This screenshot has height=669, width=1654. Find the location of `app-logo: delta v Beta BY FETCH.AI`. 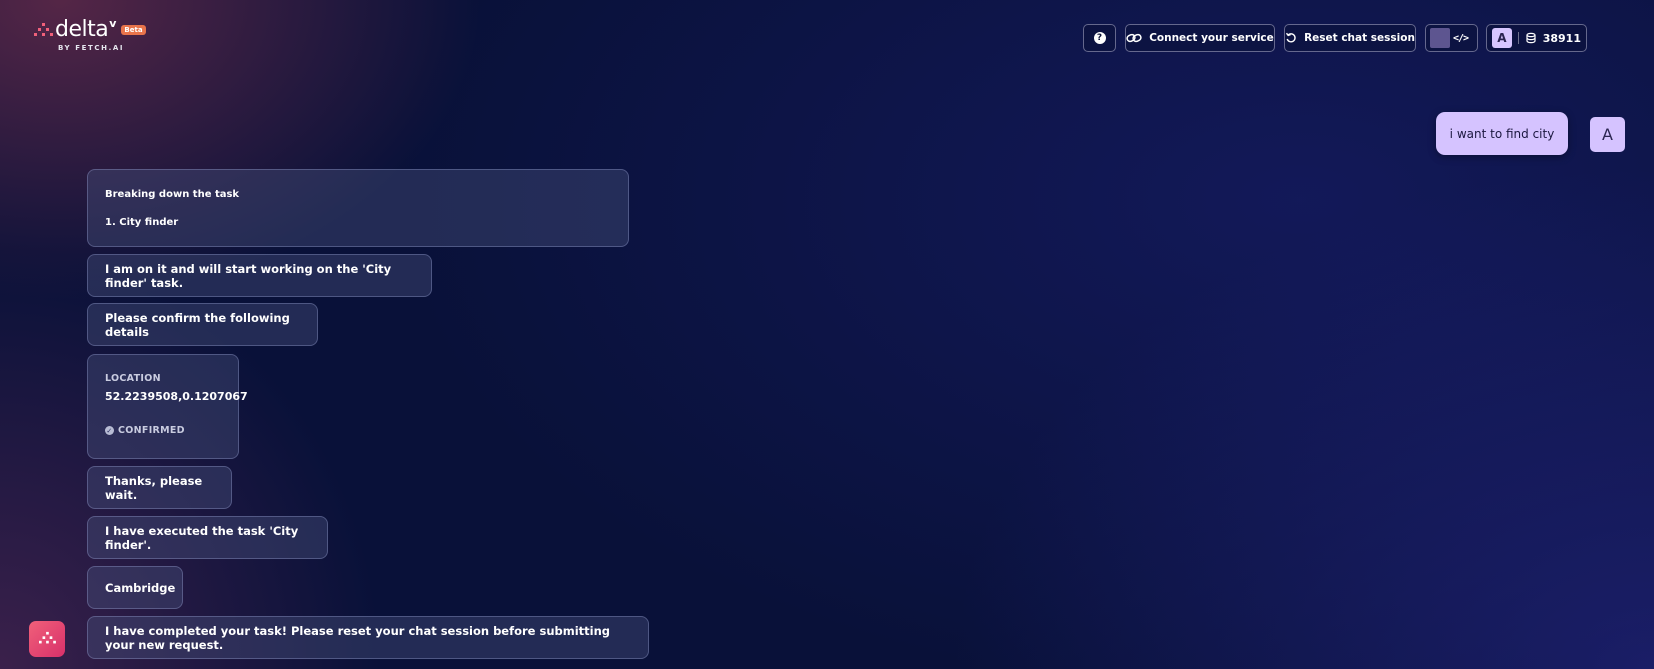

app-logo: delta v Beta BY FETCH.AI is located at coordinates (89, 34).